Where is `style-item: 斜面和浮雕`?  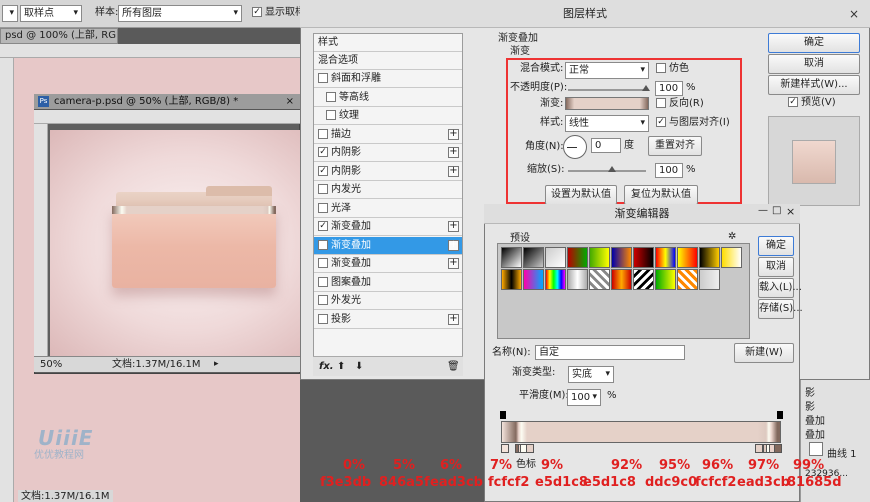 style-item: 斜面和浮雕 is located at coordinates (388, 79).